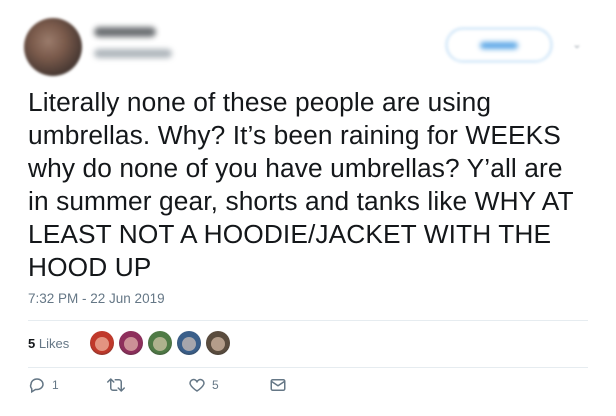 The width and height of the screenshot is (616, 416). I want to click on retweet-icon, so click(116, 385).